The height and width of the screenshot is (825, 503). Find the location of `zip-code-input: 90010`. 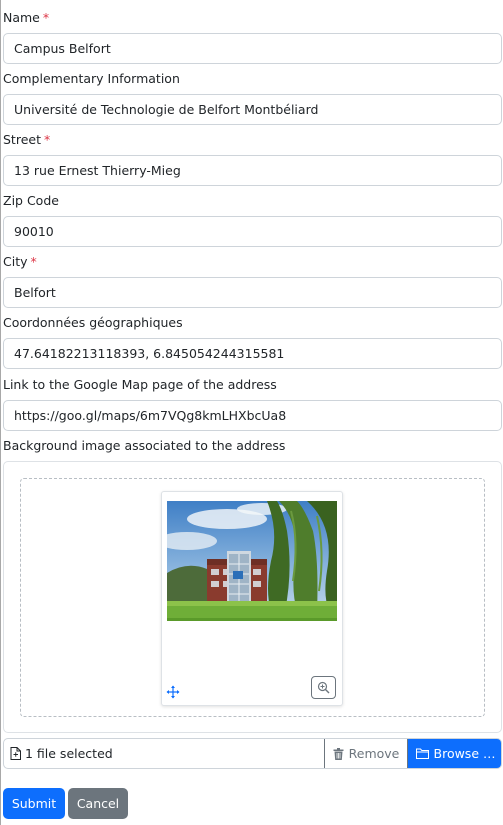

zip-code-input: 90010 is located at coordinates (252, 231).